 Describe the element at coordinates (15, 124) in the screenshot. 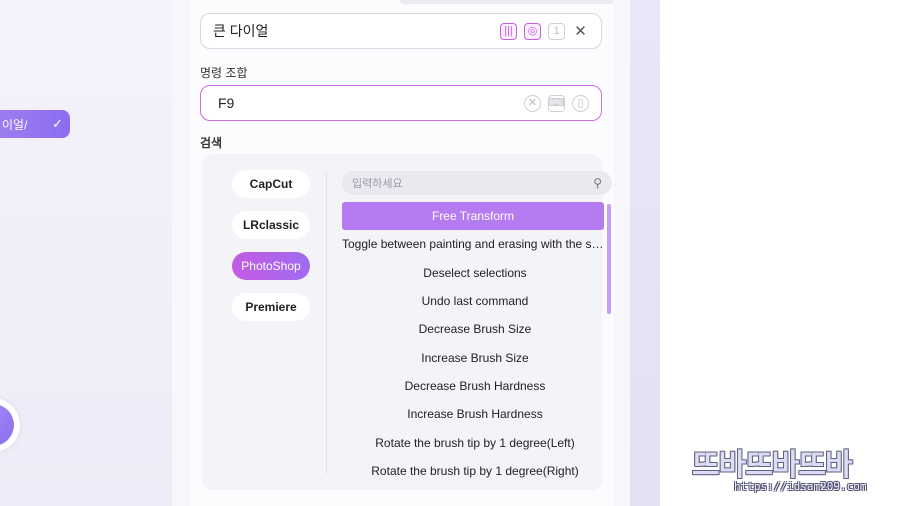

I see `device-item-label: 이얼/` at that location.